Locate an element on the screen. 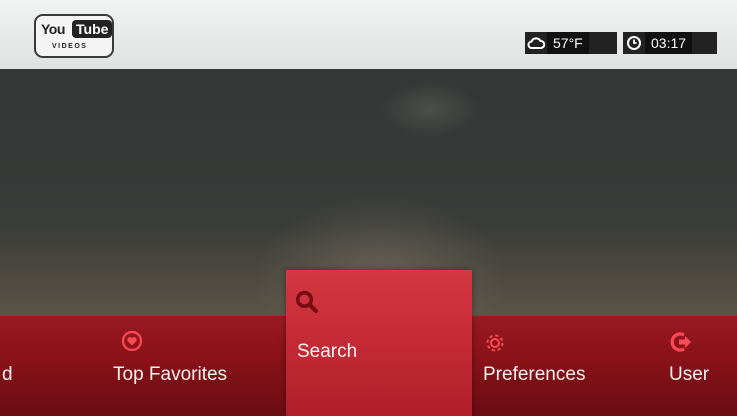 This screenshot has height=416, width=737. menu-item-preferences: Preferences is located at coordinates (550, 366).